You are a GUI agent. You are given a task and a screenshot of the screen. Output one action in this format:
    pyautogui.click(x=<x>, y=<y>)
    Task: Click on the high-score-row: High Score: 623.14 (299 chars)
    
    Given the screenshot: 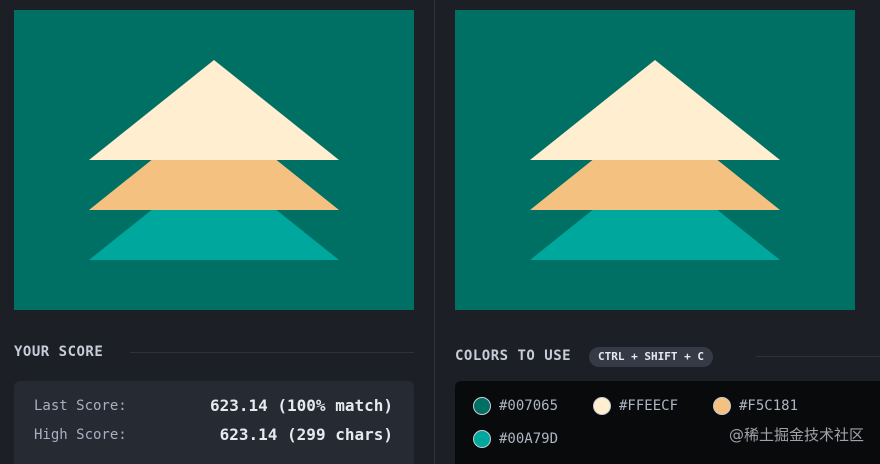 What is the action you would take?
    pyautogui.click(x=213, y=436)
    